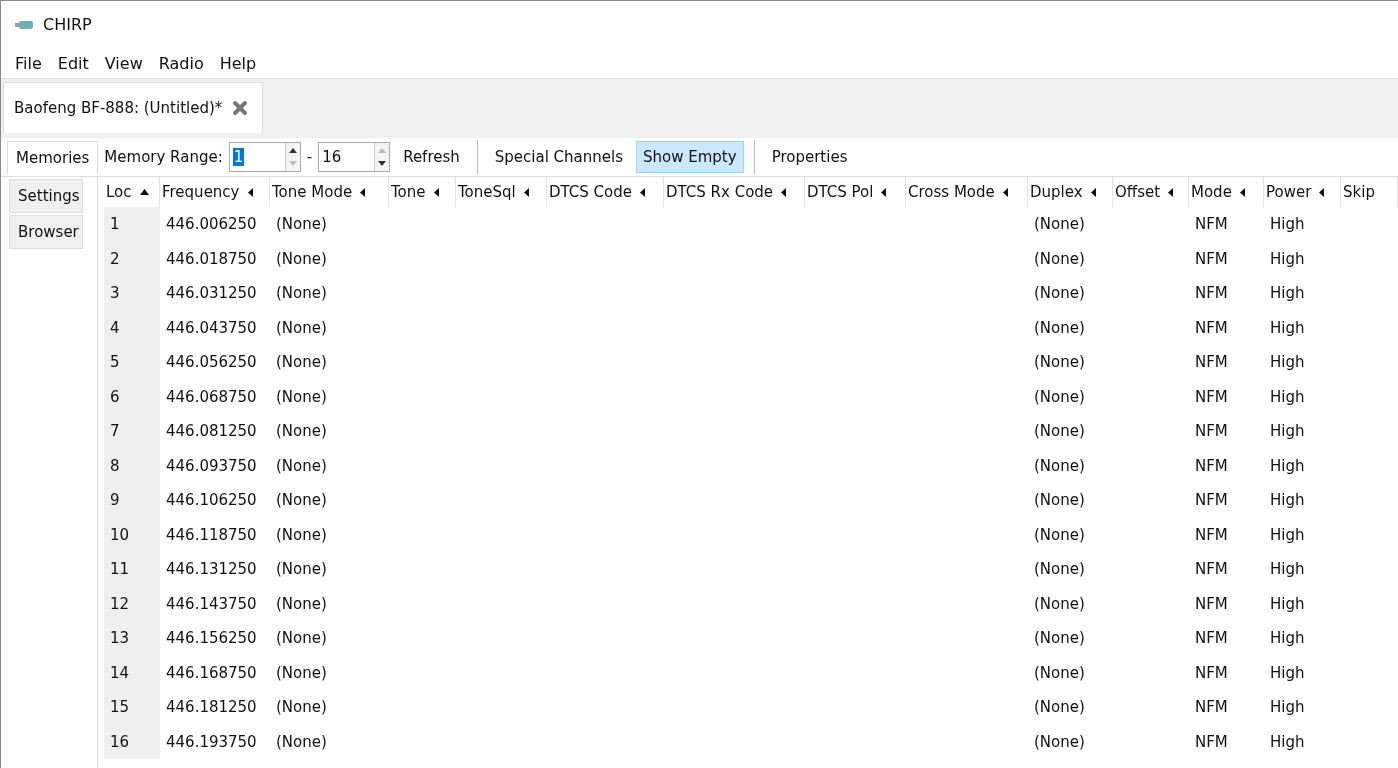 Image resolution: width=1398 pixels, height=768 pixels. I want to click on table-cell: 1, so click(115, 224).